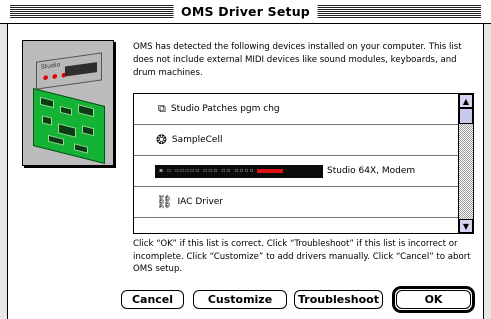 The height and width of the screenshot is (319, 491). Describe the element at coordinates (55, 76) in the screenshot. I see `studio-leds: ● ● ●` at that location.